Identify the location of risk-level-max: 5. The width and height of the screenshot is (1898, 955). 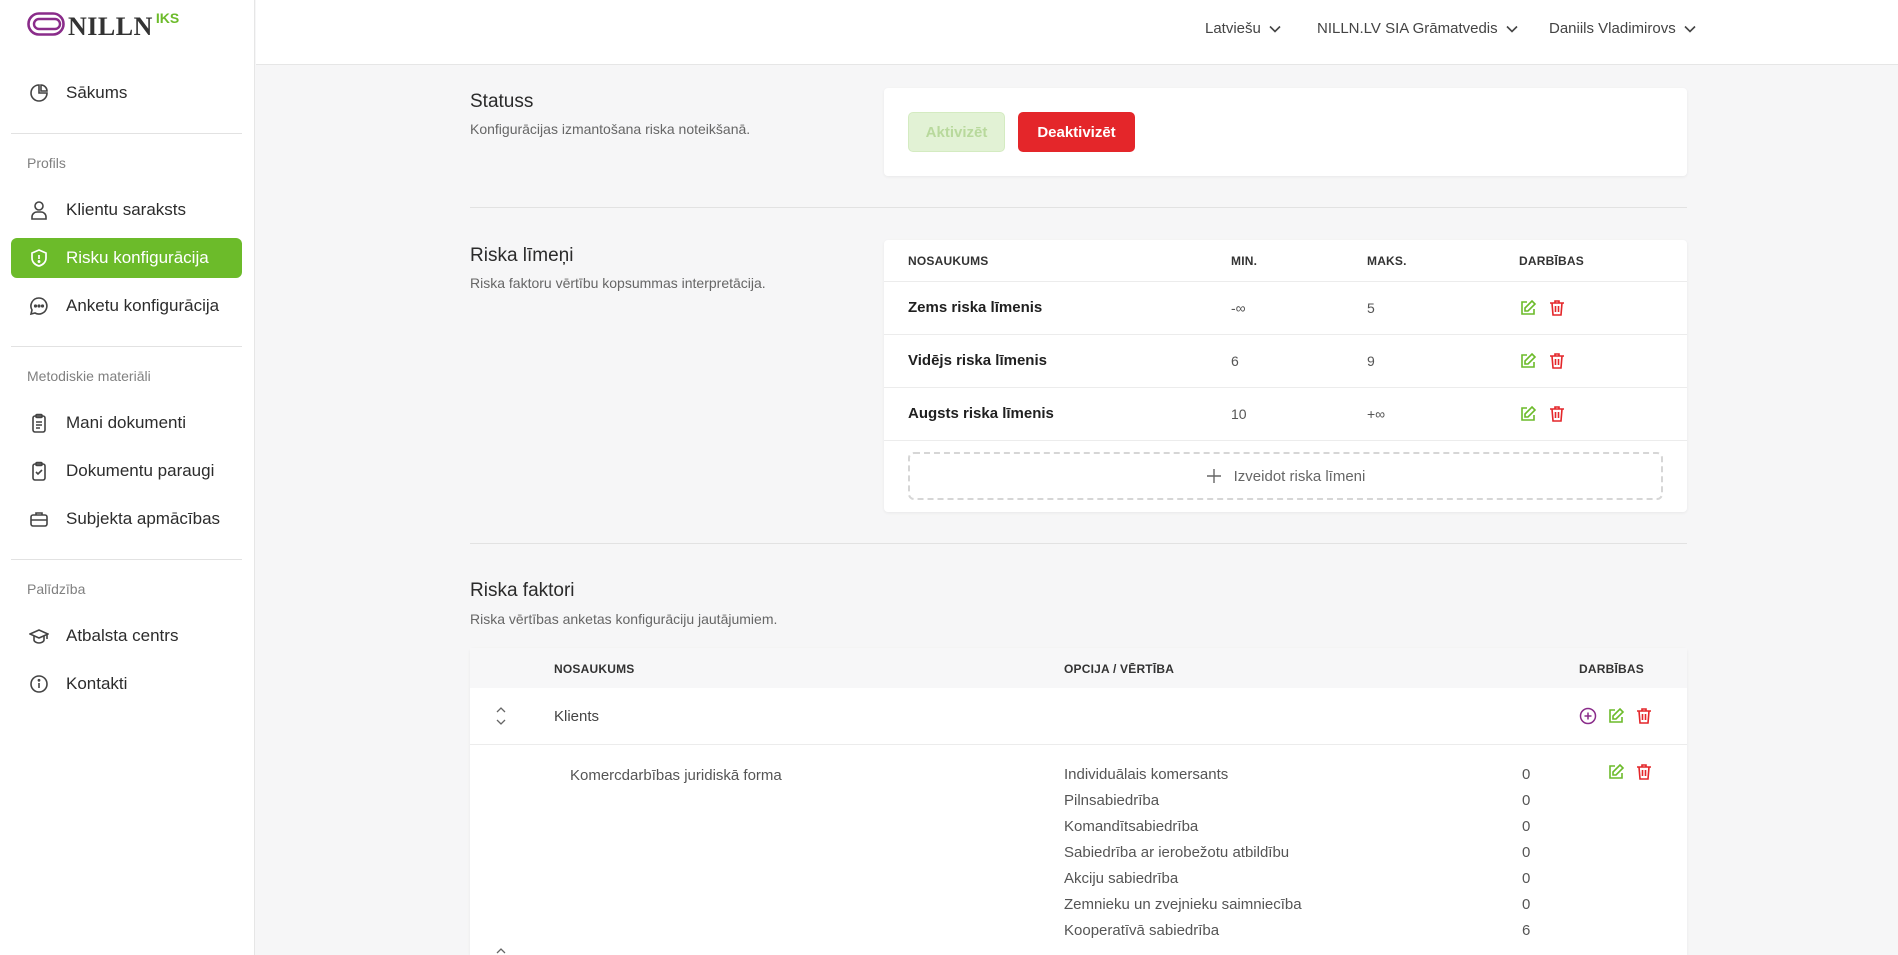
(1371, 308).